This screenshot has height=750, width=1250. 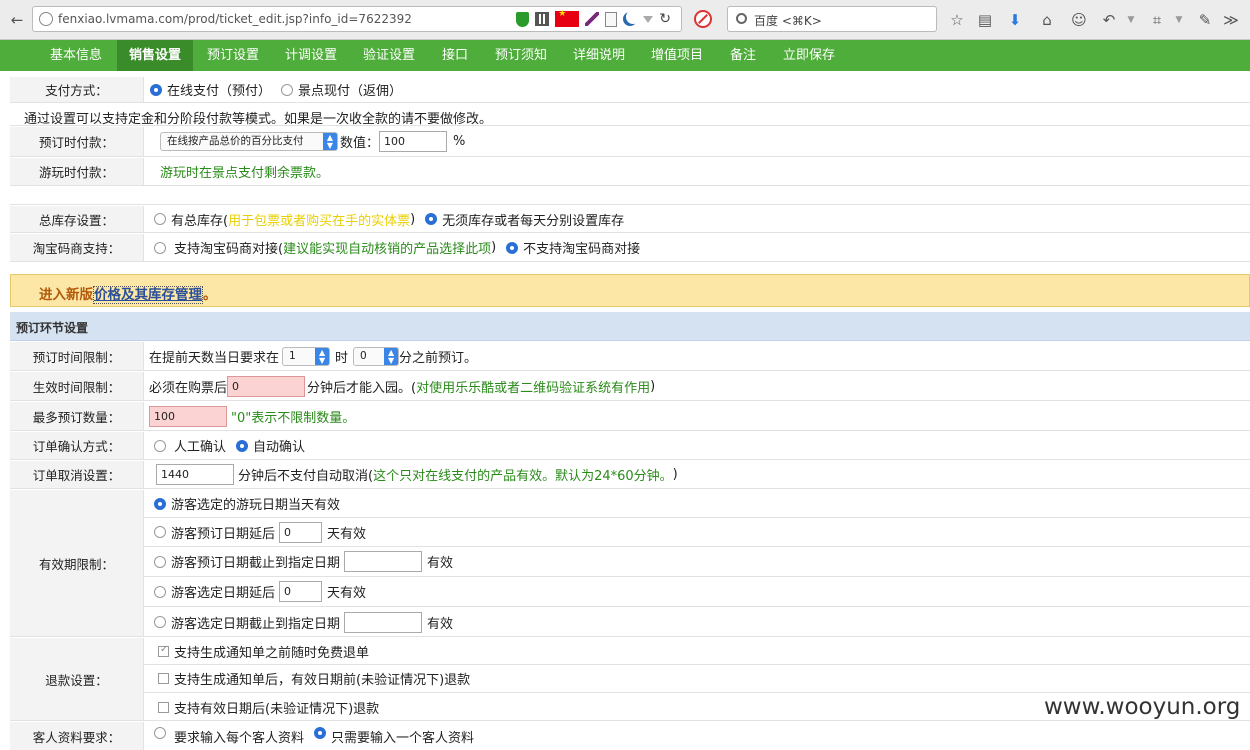 I want to click on validity-opt2-suffix: 天有效, so click(x=347, y=534).